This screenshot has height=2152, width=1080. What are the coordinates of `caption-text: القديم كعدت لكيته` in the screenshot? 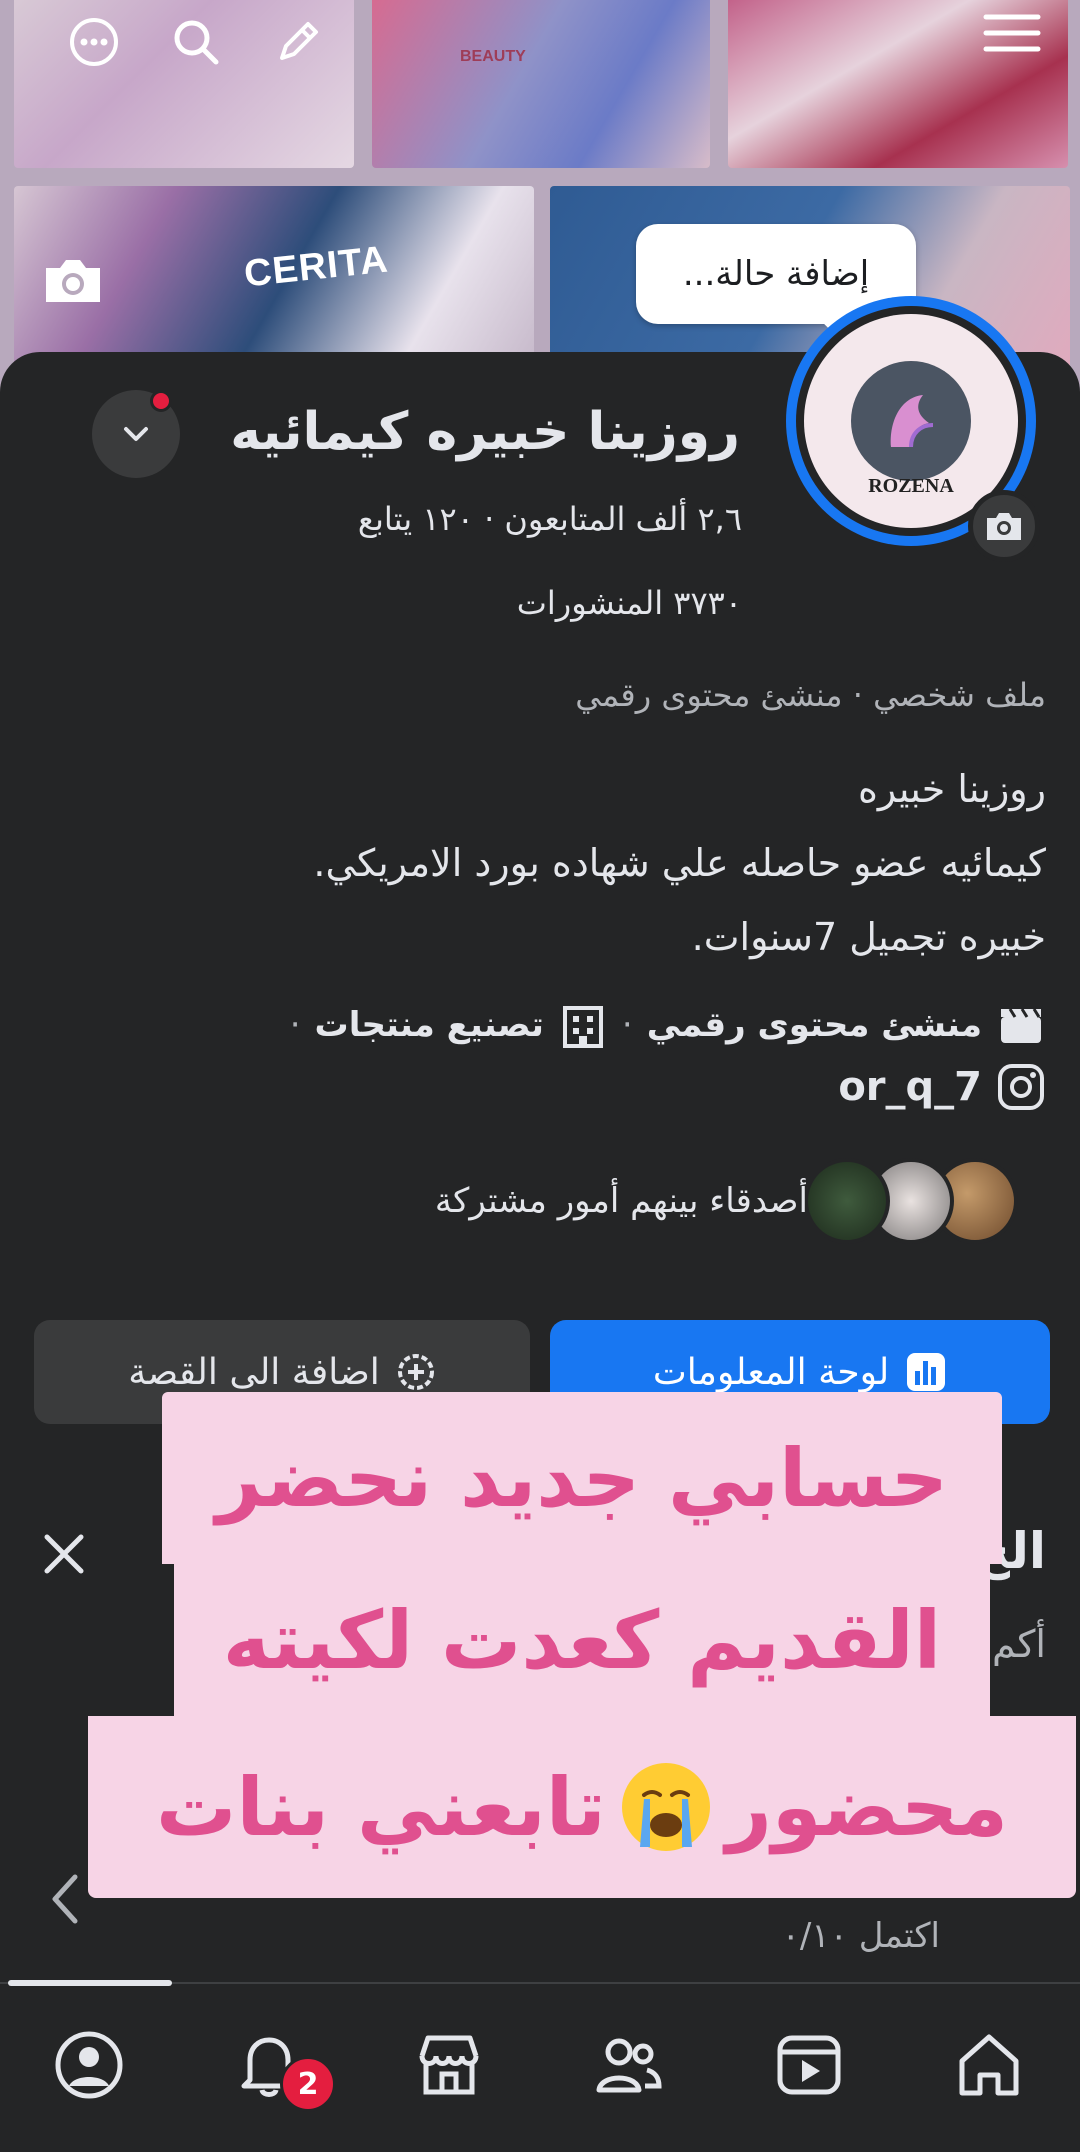 It's located at (582, 1640).